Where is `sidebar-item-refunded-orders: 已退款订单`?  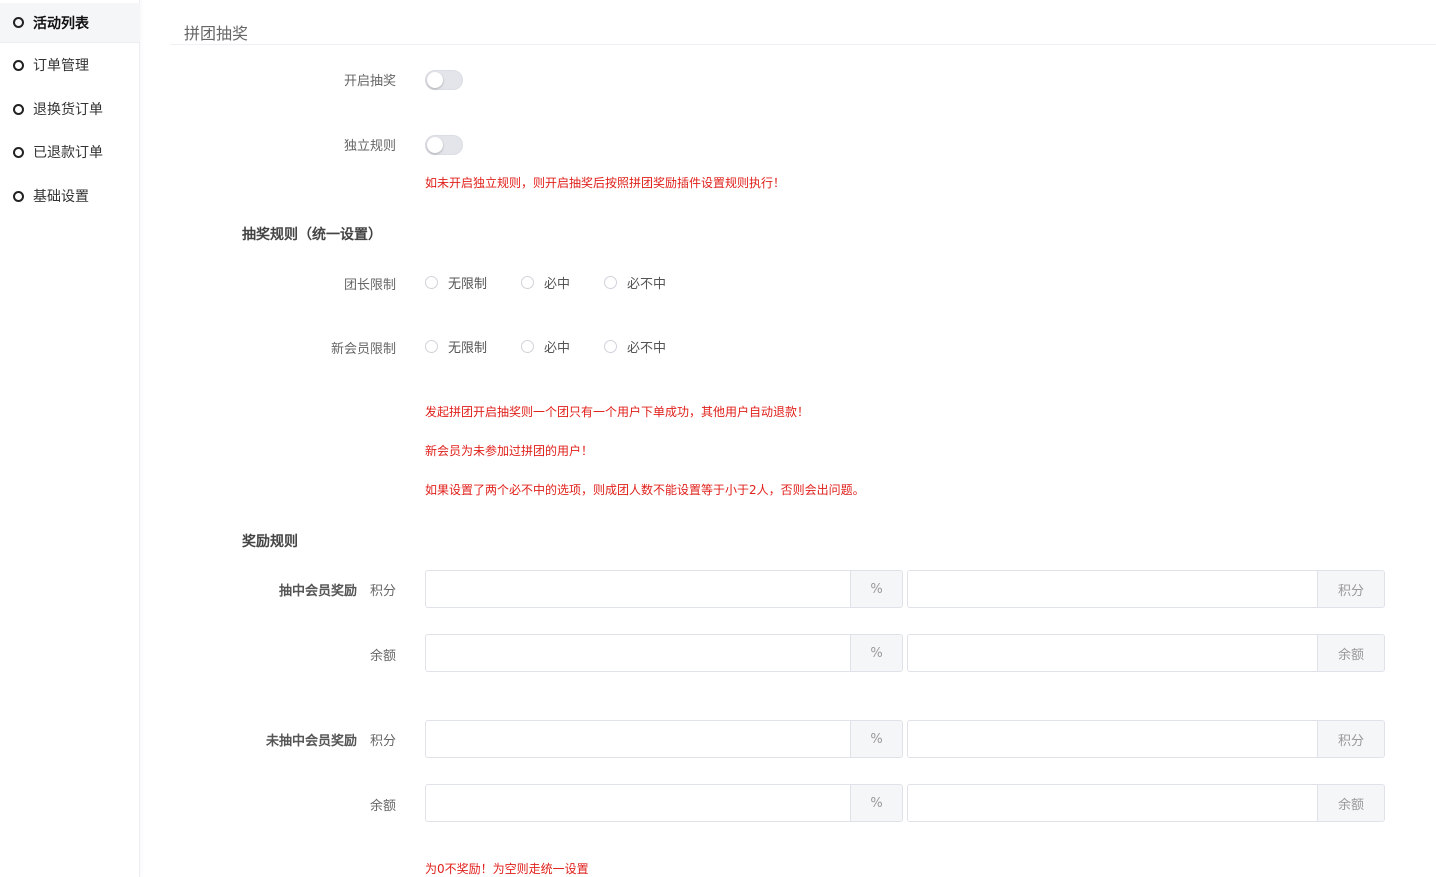 sidebar-item-refunded-orders: 已退款订单 is located at coordinates (70, 152).